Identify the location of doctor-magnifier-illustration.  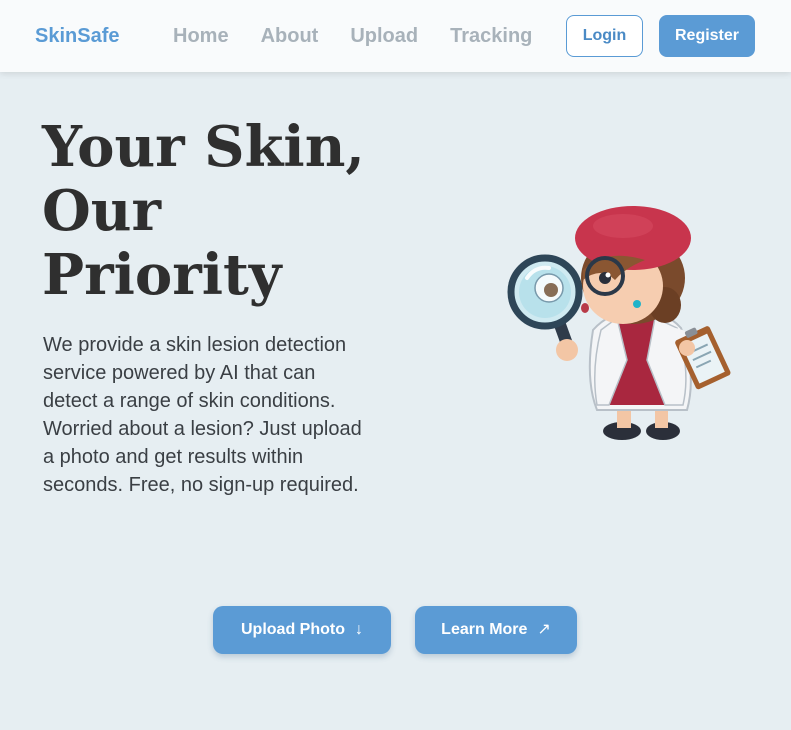
(620, 325).